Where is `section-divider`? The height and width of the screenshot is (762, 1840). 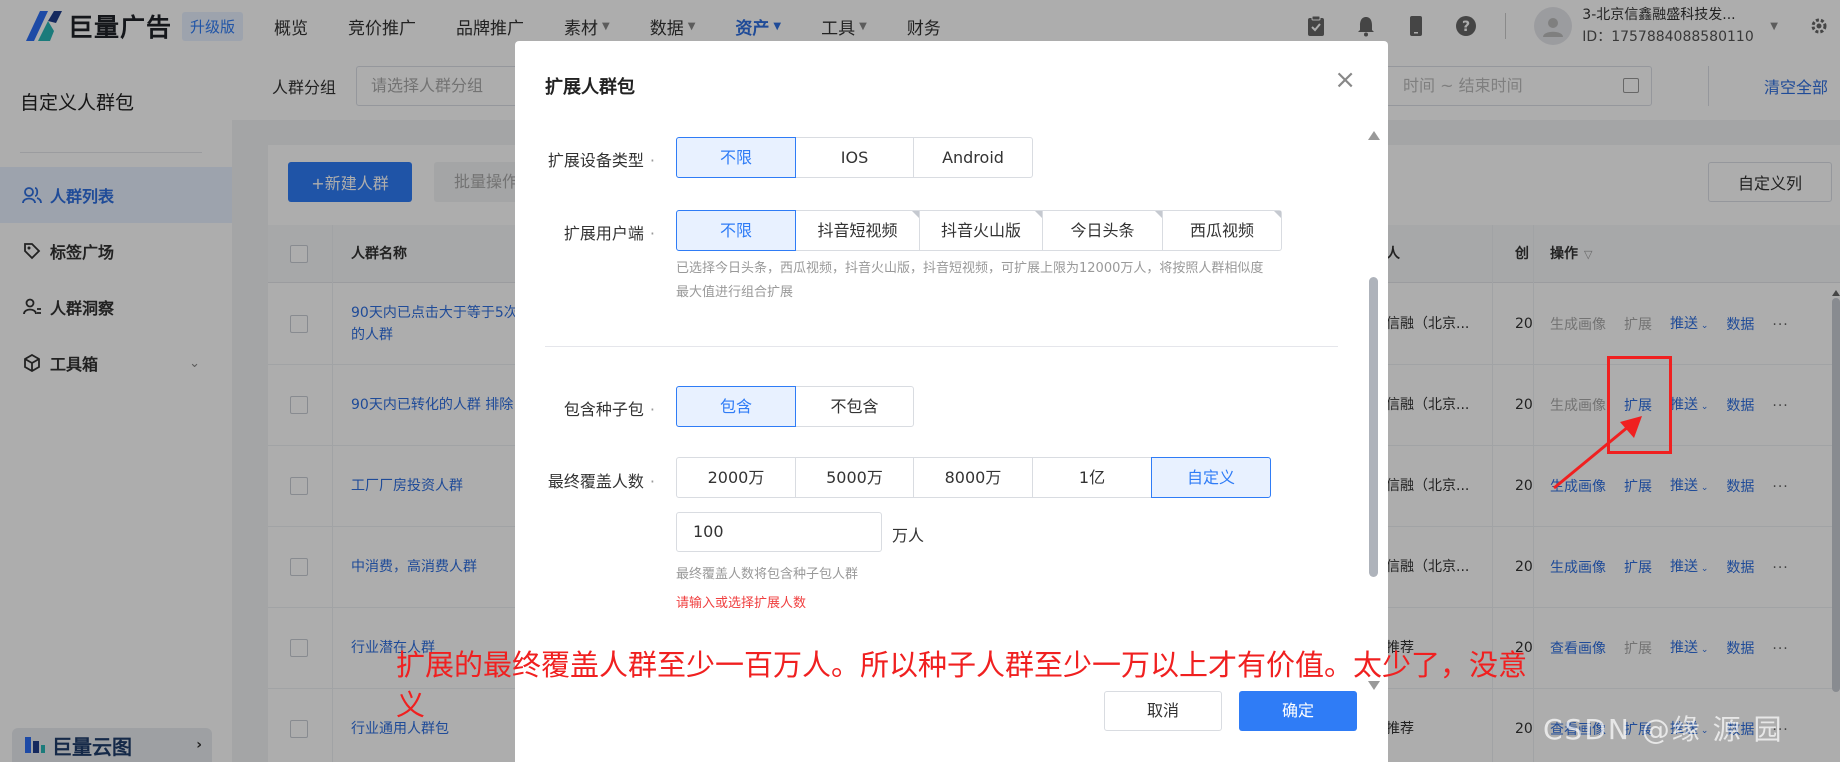 section-divider is located at coordinates (941, 346).